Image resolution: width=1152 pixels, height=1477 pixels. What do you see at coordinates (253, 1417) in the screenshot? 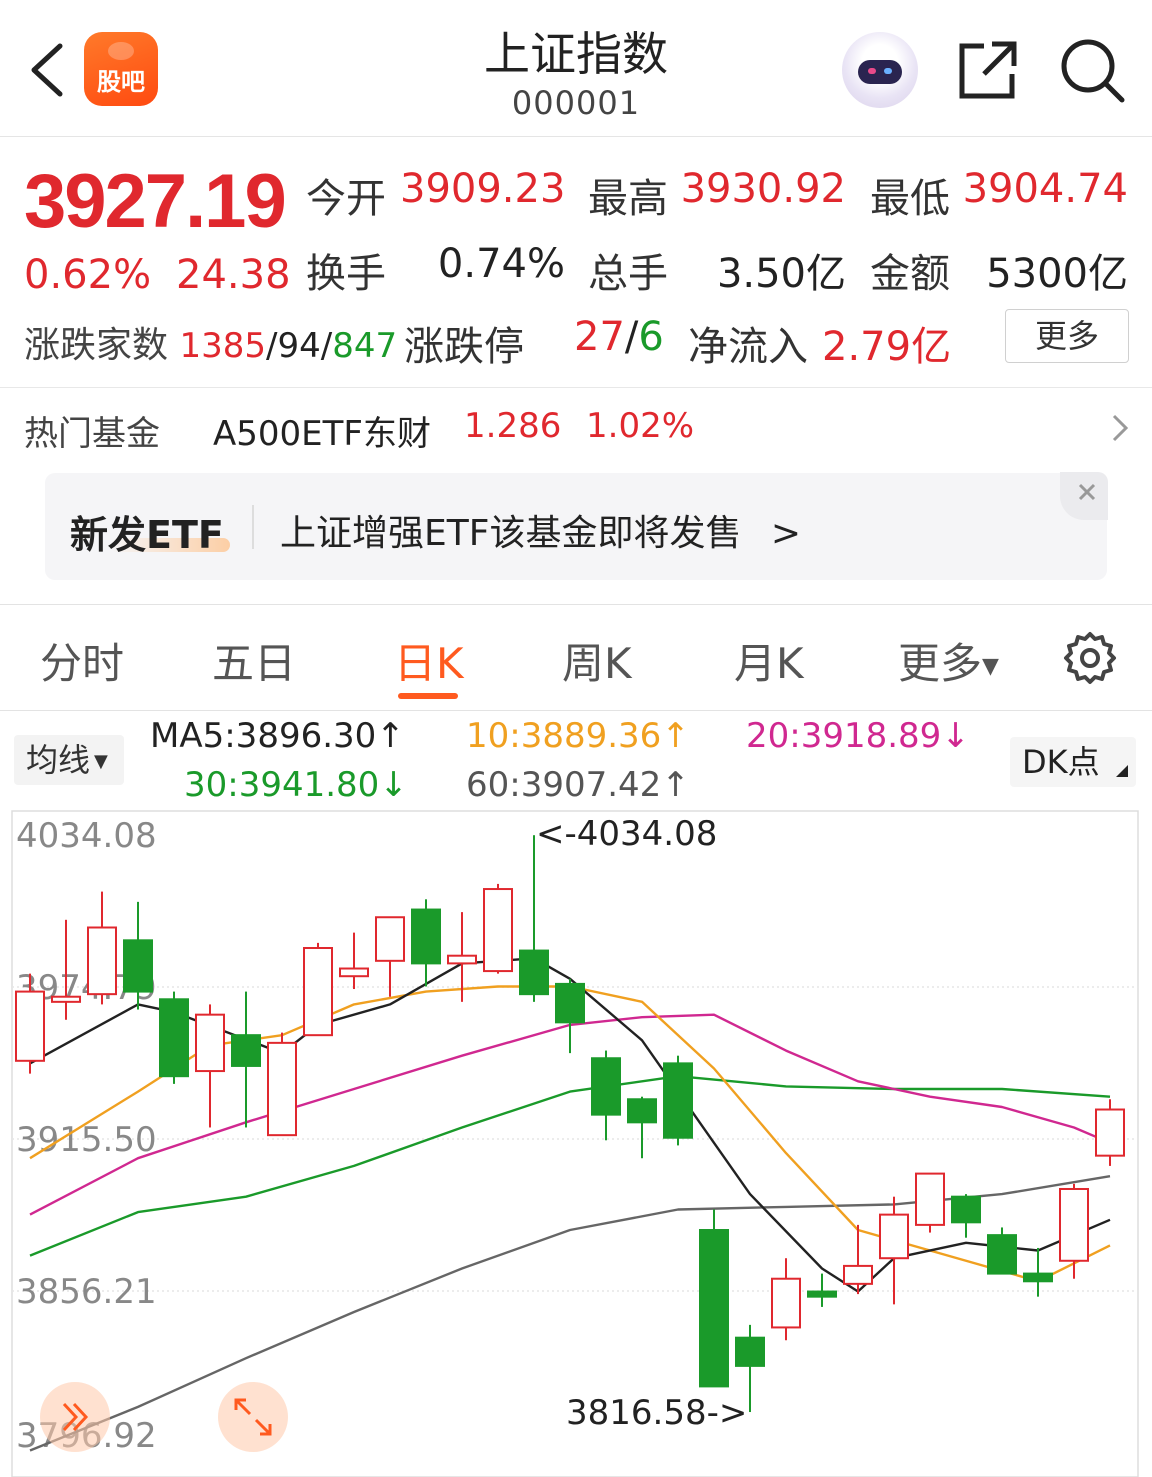
I see `fullscreen-button` at bounding box center [253, 1417].